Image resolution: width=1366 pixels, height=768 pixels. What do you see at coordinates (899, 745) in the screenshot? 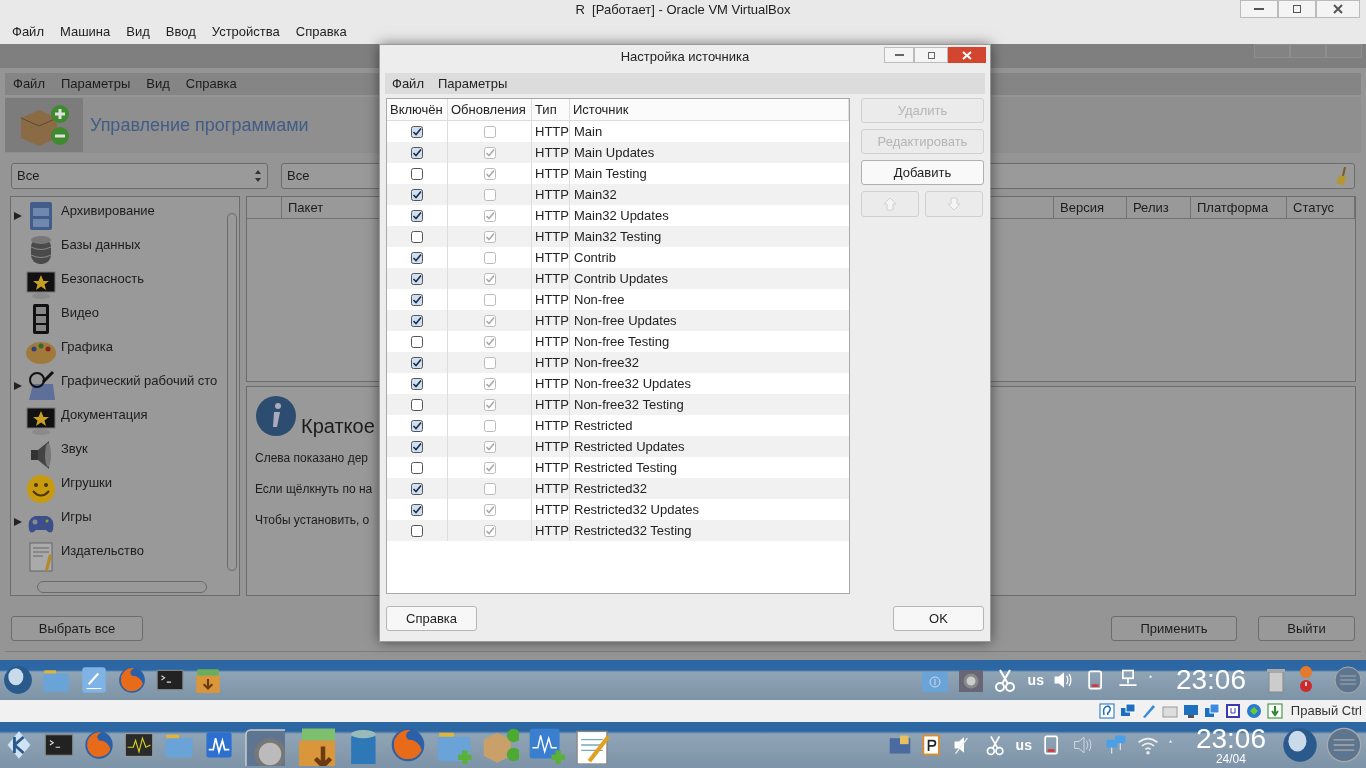
I see `puzzle-icon` at bounding box center [899, 745].